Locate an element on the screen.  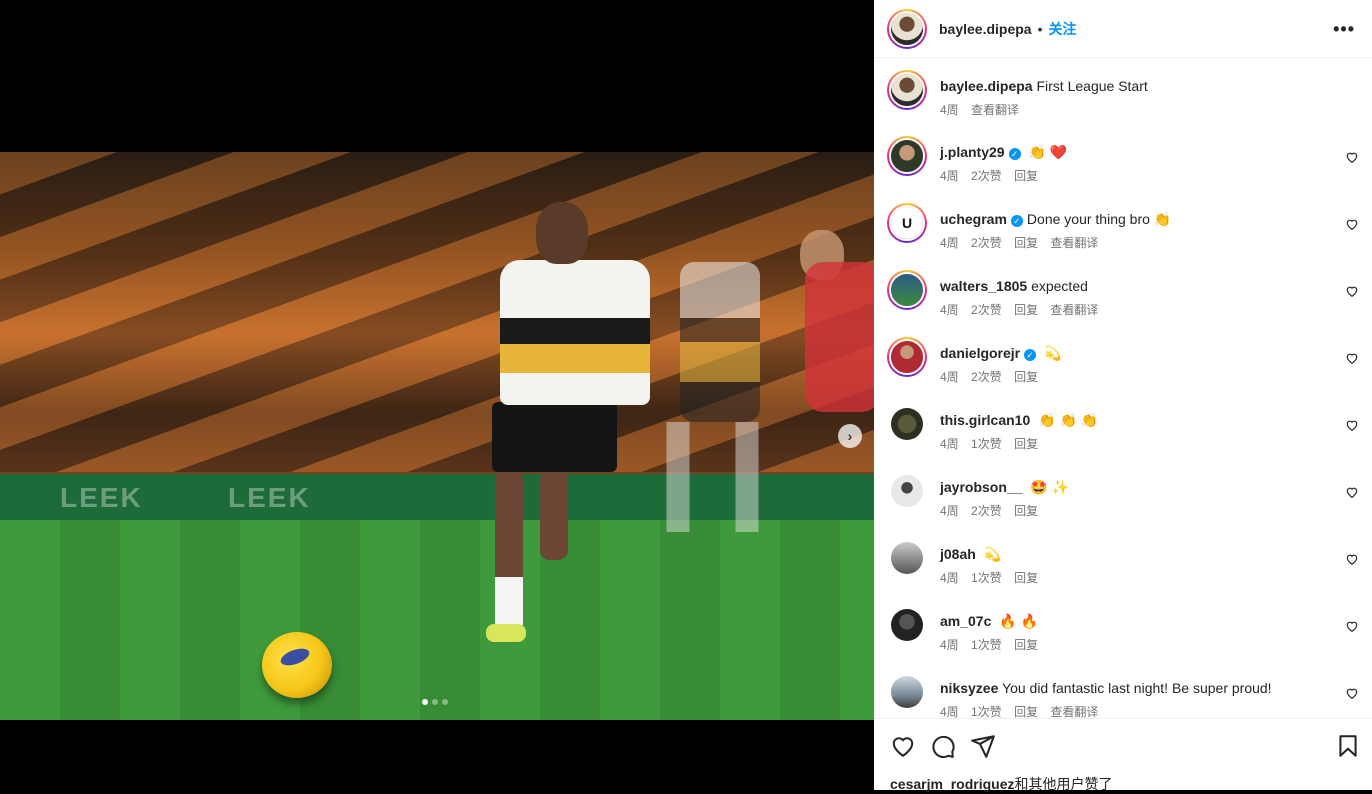
comment-username: j.planty29 is located at coordinates (972, 152).